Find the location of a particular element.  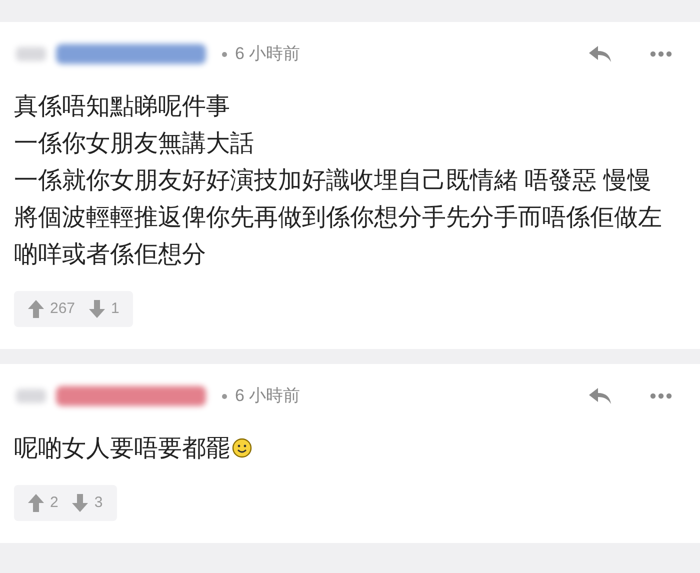

comment-text: 一係你女朋友無講大話 is located at coordinates (134, 143).